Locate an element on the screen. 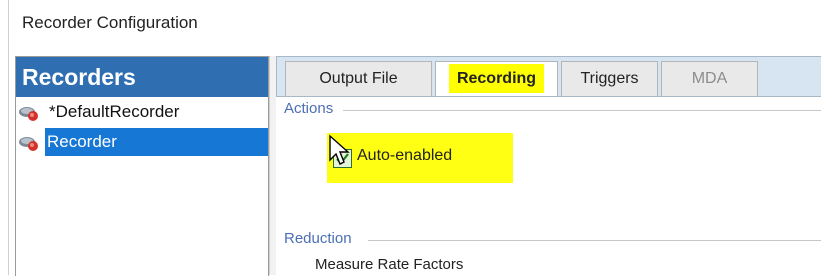 The width and height of the screenshot is (821, 276). splitter is located at coordinates (272, 165).